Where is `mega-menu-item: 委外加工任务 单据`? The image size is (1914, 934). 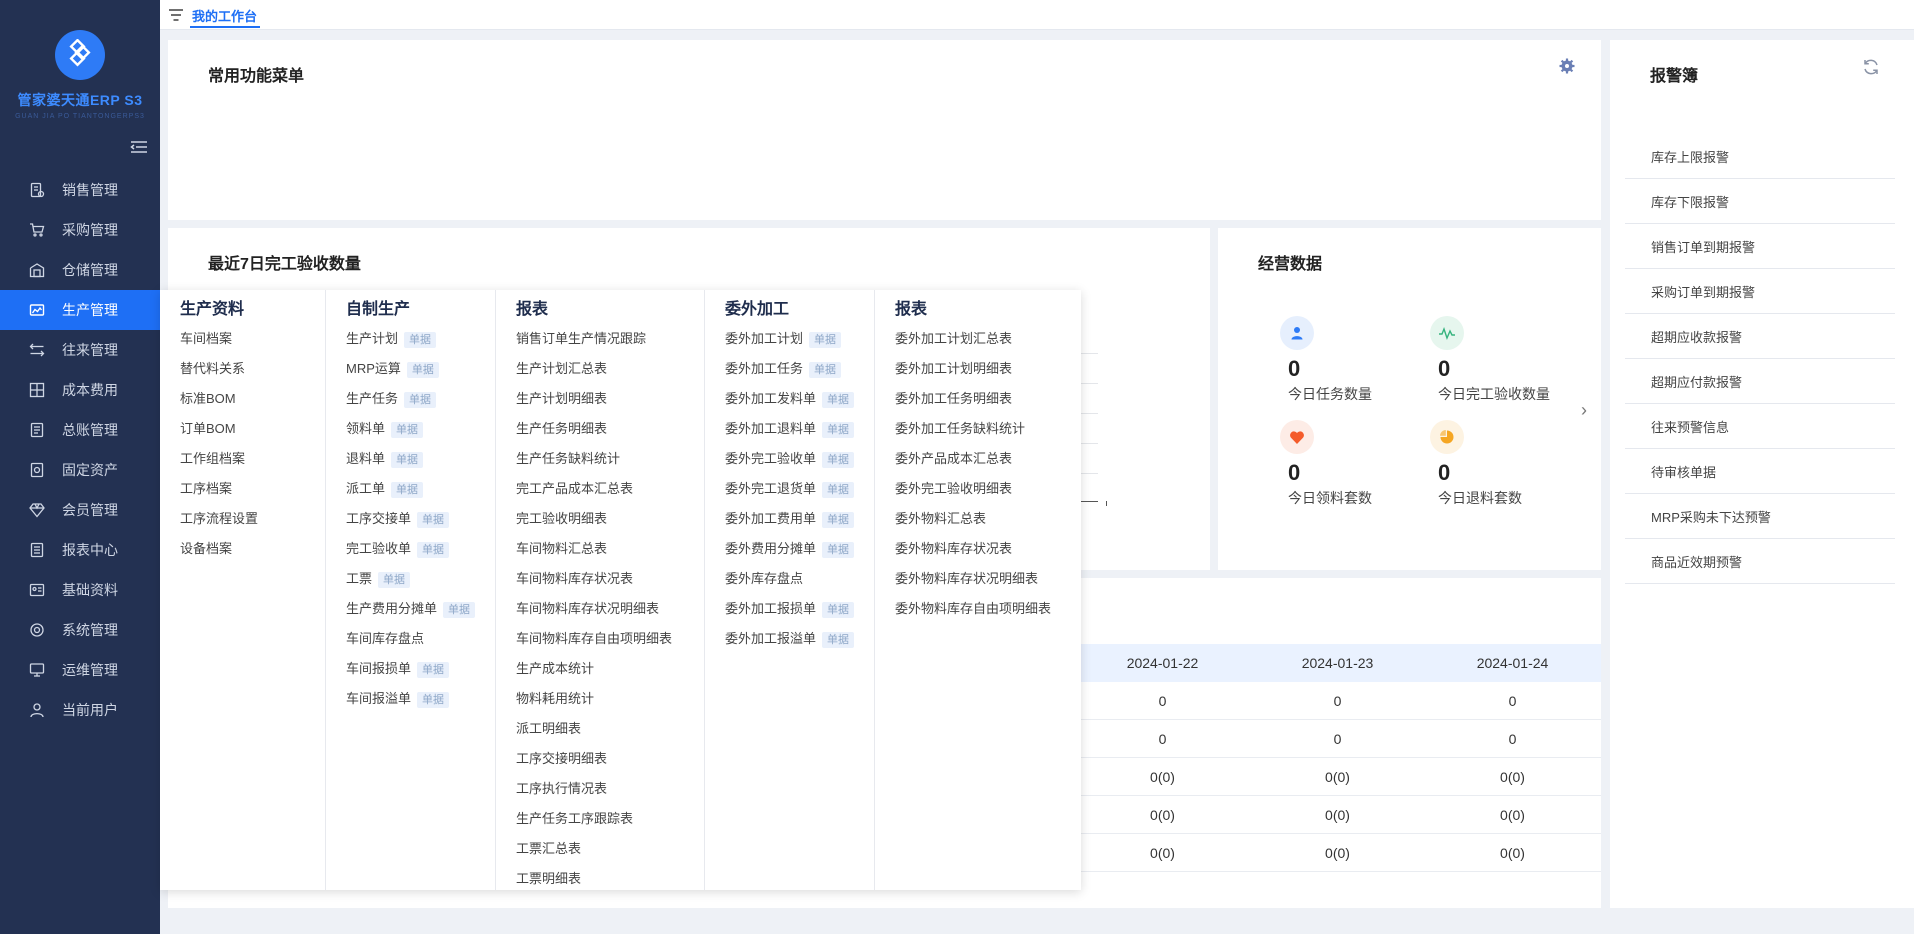 mega-menu-item: 委外加工任务 单据 is located at coordinates (799, 369).